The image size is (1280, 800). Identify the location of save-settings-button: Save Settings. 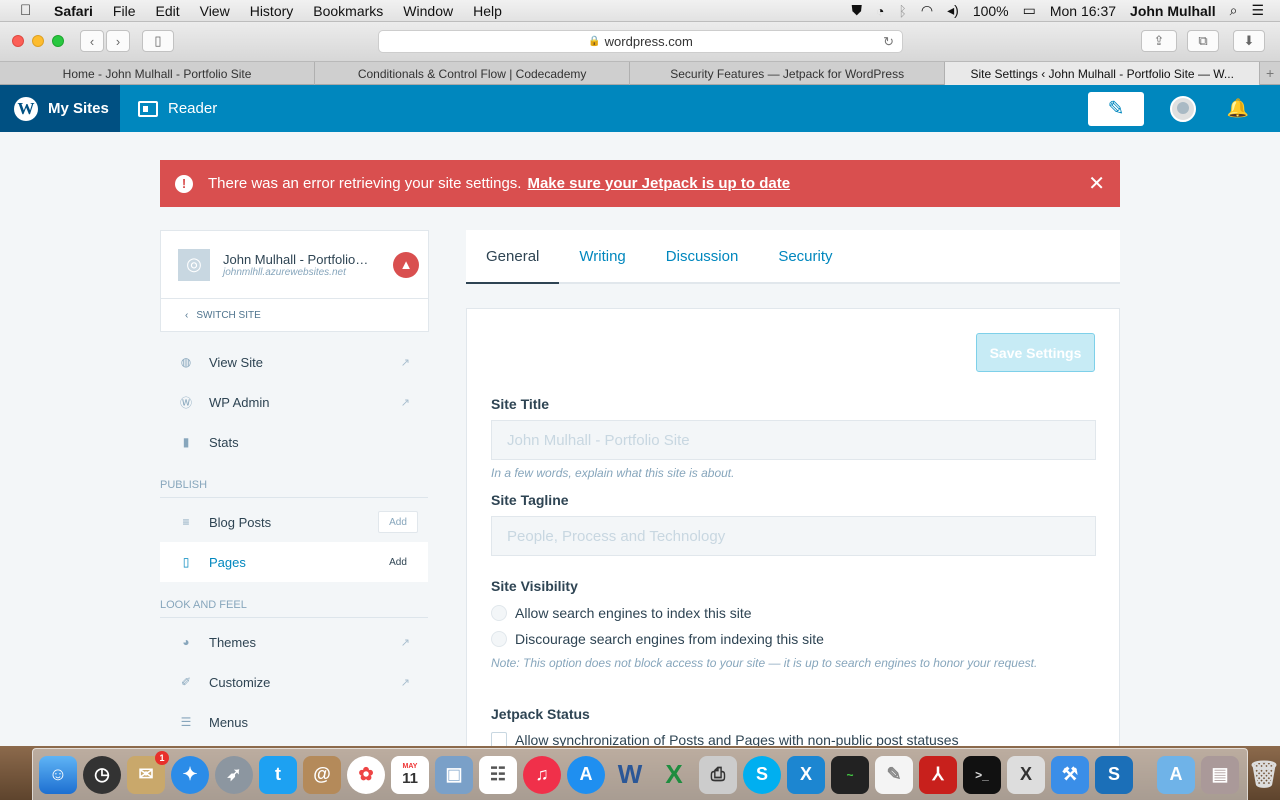
(1035, 352).